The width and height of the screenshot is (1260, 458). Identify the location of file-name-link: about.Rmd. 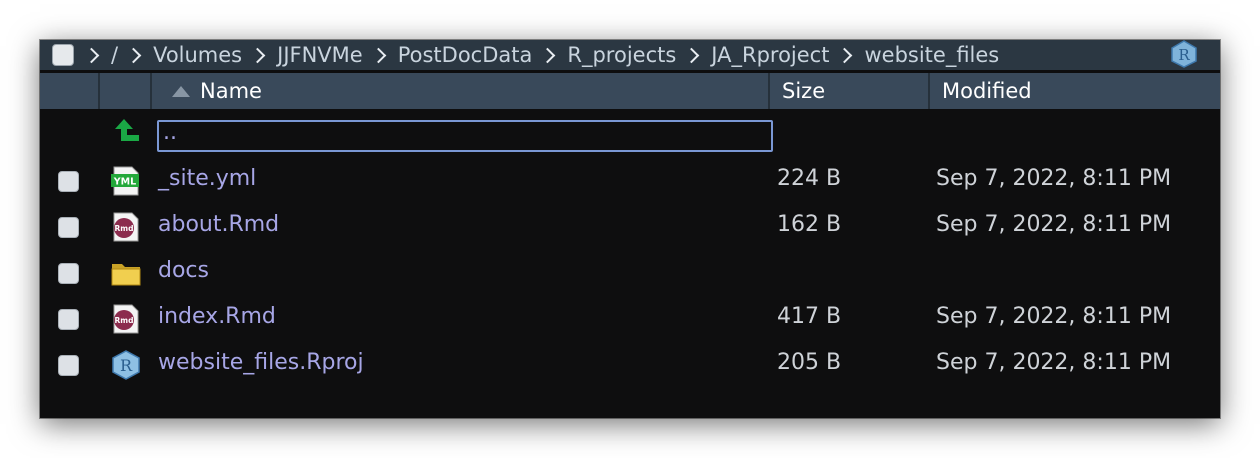
(218, 224).